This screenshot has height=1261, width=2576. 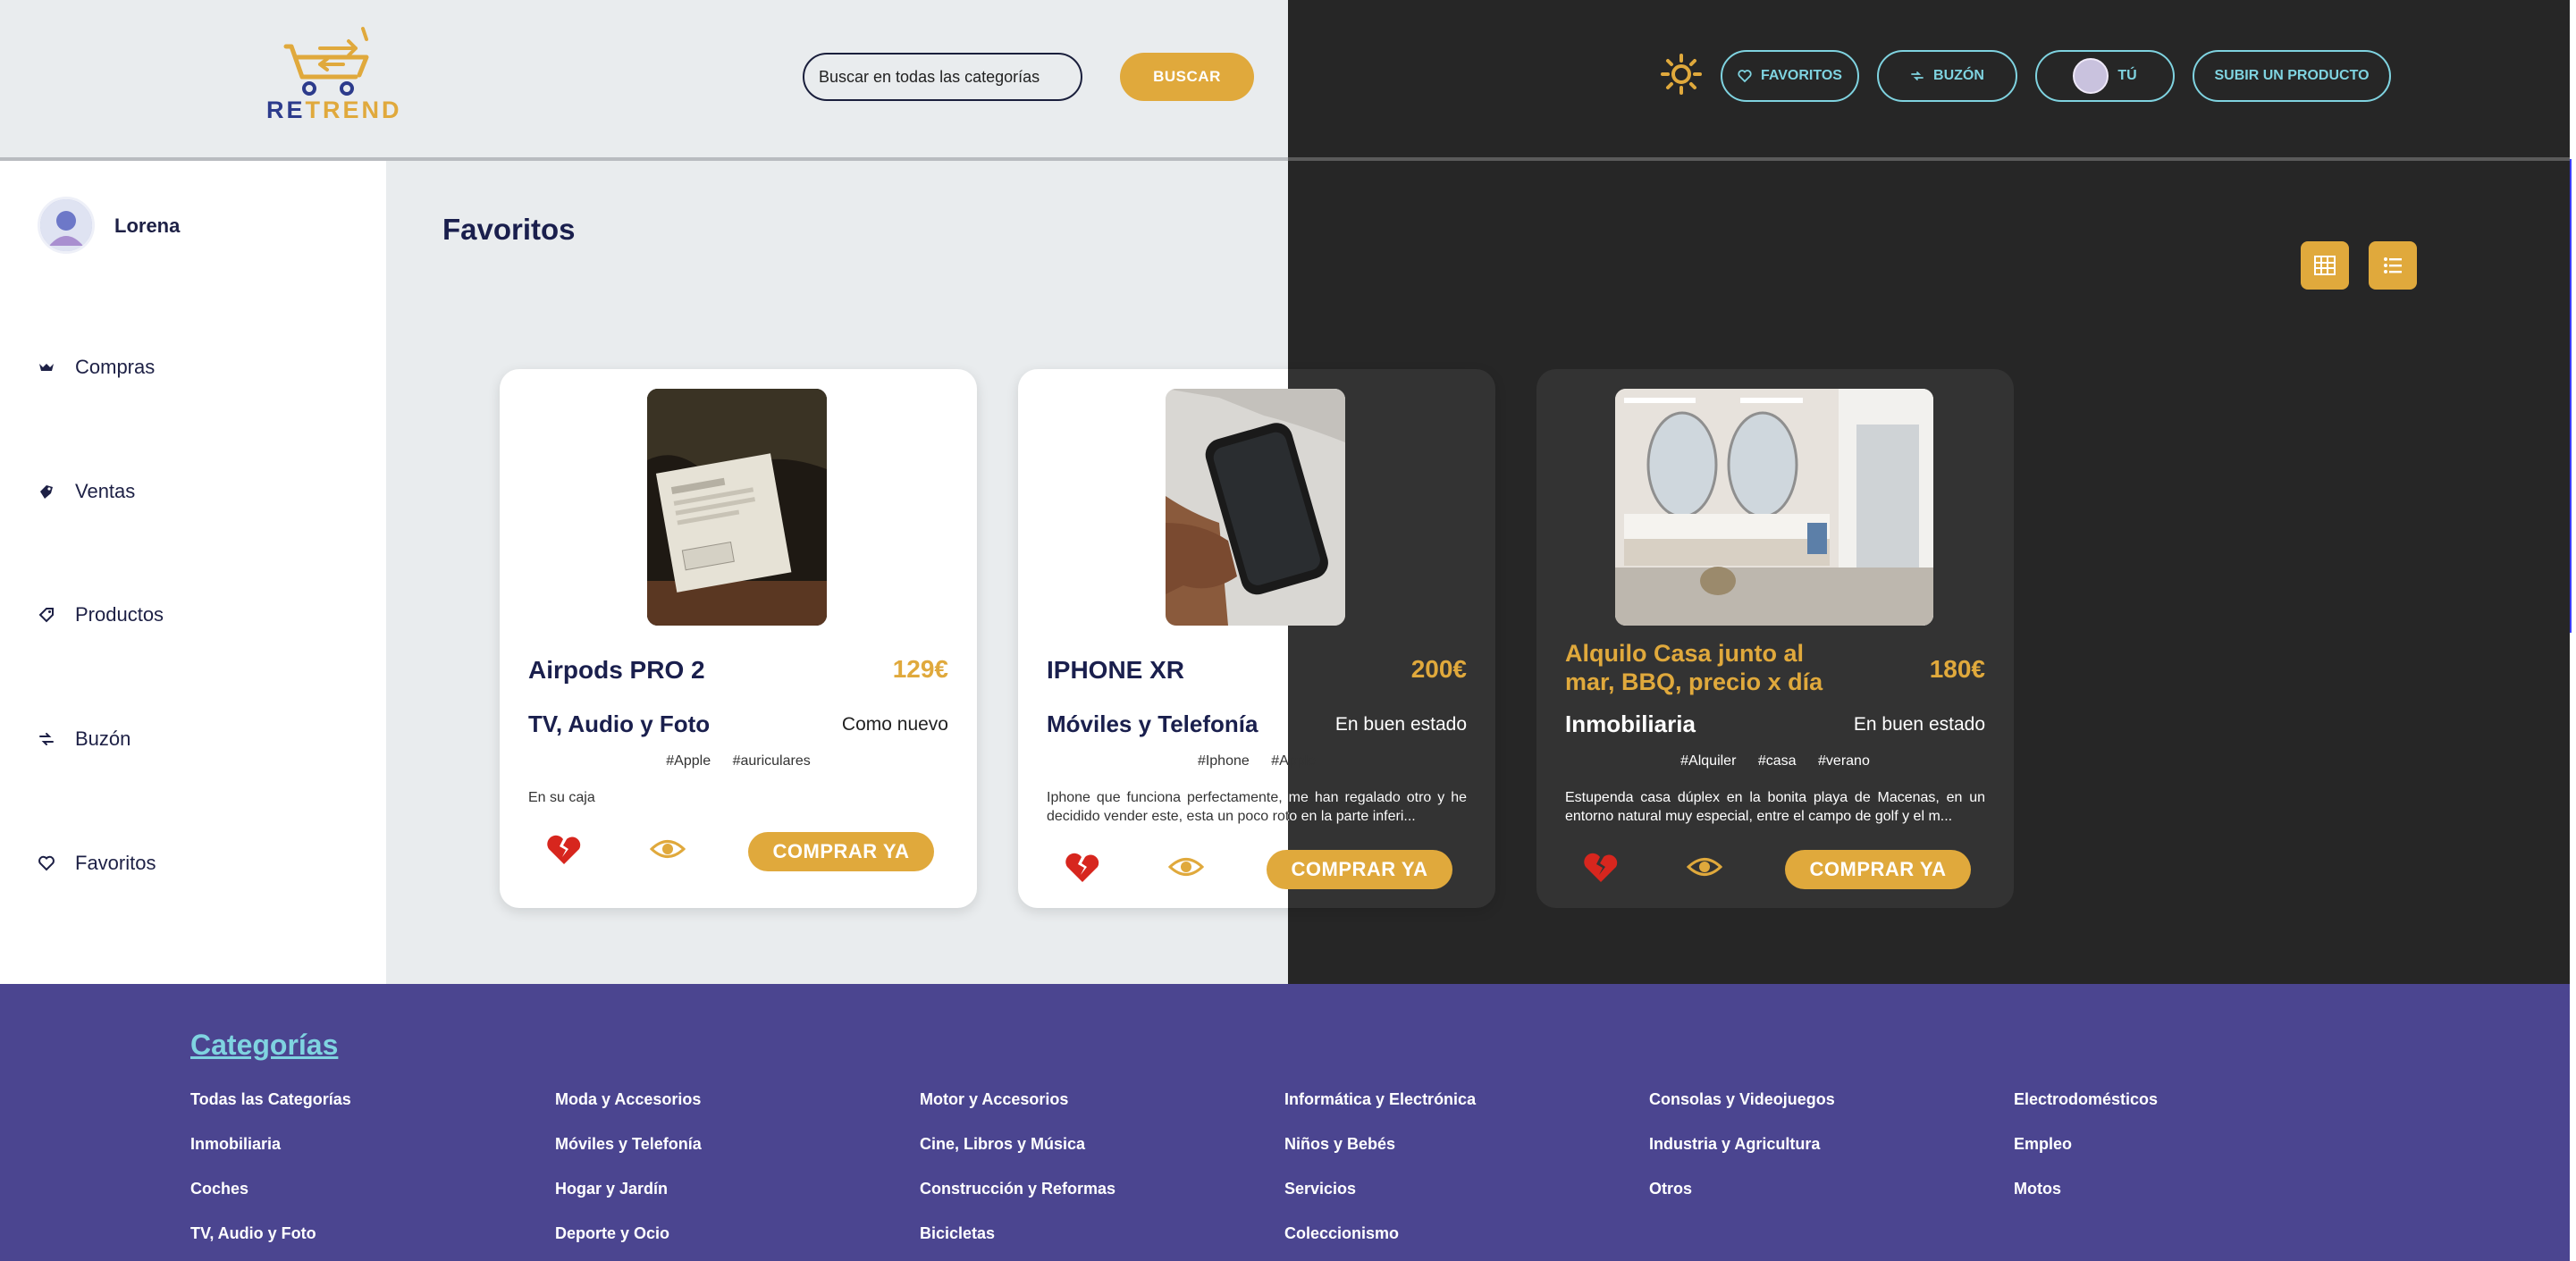 What do you see at coordinates (1224, 761) in the screenshot?
I see `product-tag: #Iphone` at bounding box center [1224, 761].